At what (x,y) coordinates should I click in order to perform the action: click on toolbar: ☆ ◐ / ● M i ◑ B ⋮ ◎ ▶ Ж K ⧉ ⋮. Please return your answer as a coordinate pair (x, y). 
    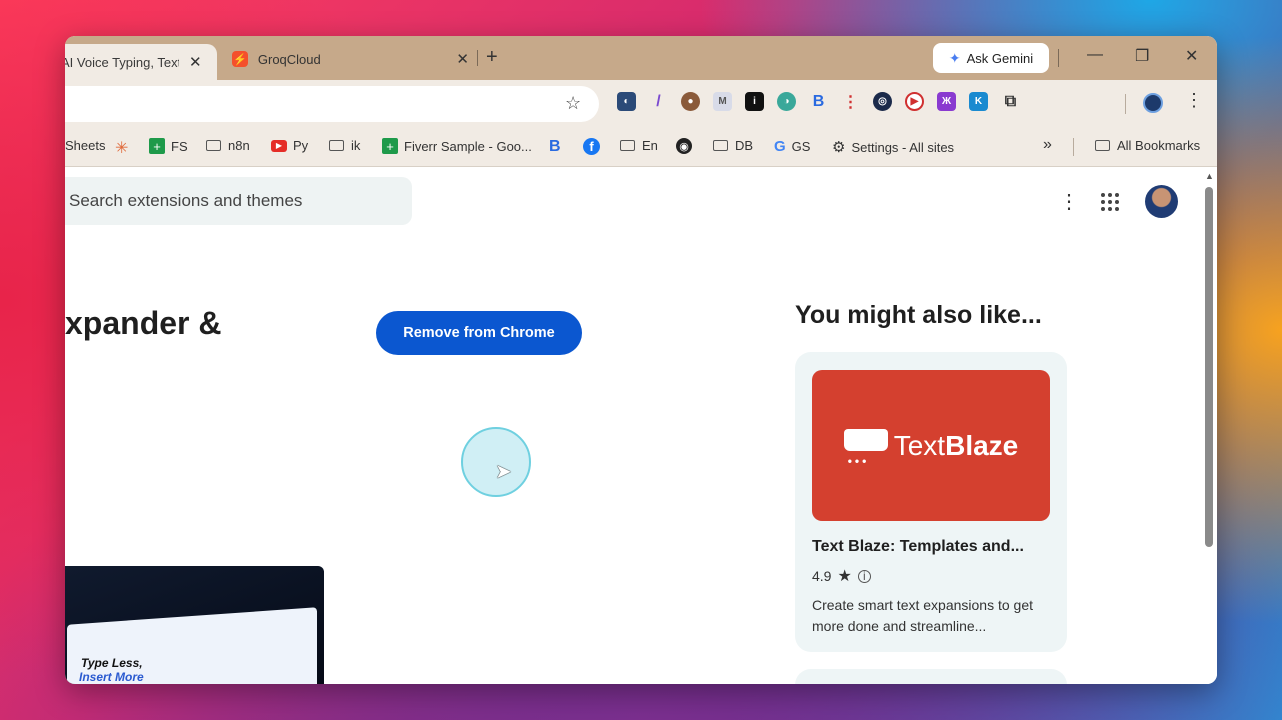
    Looking at the image, I should click on (641, 104).